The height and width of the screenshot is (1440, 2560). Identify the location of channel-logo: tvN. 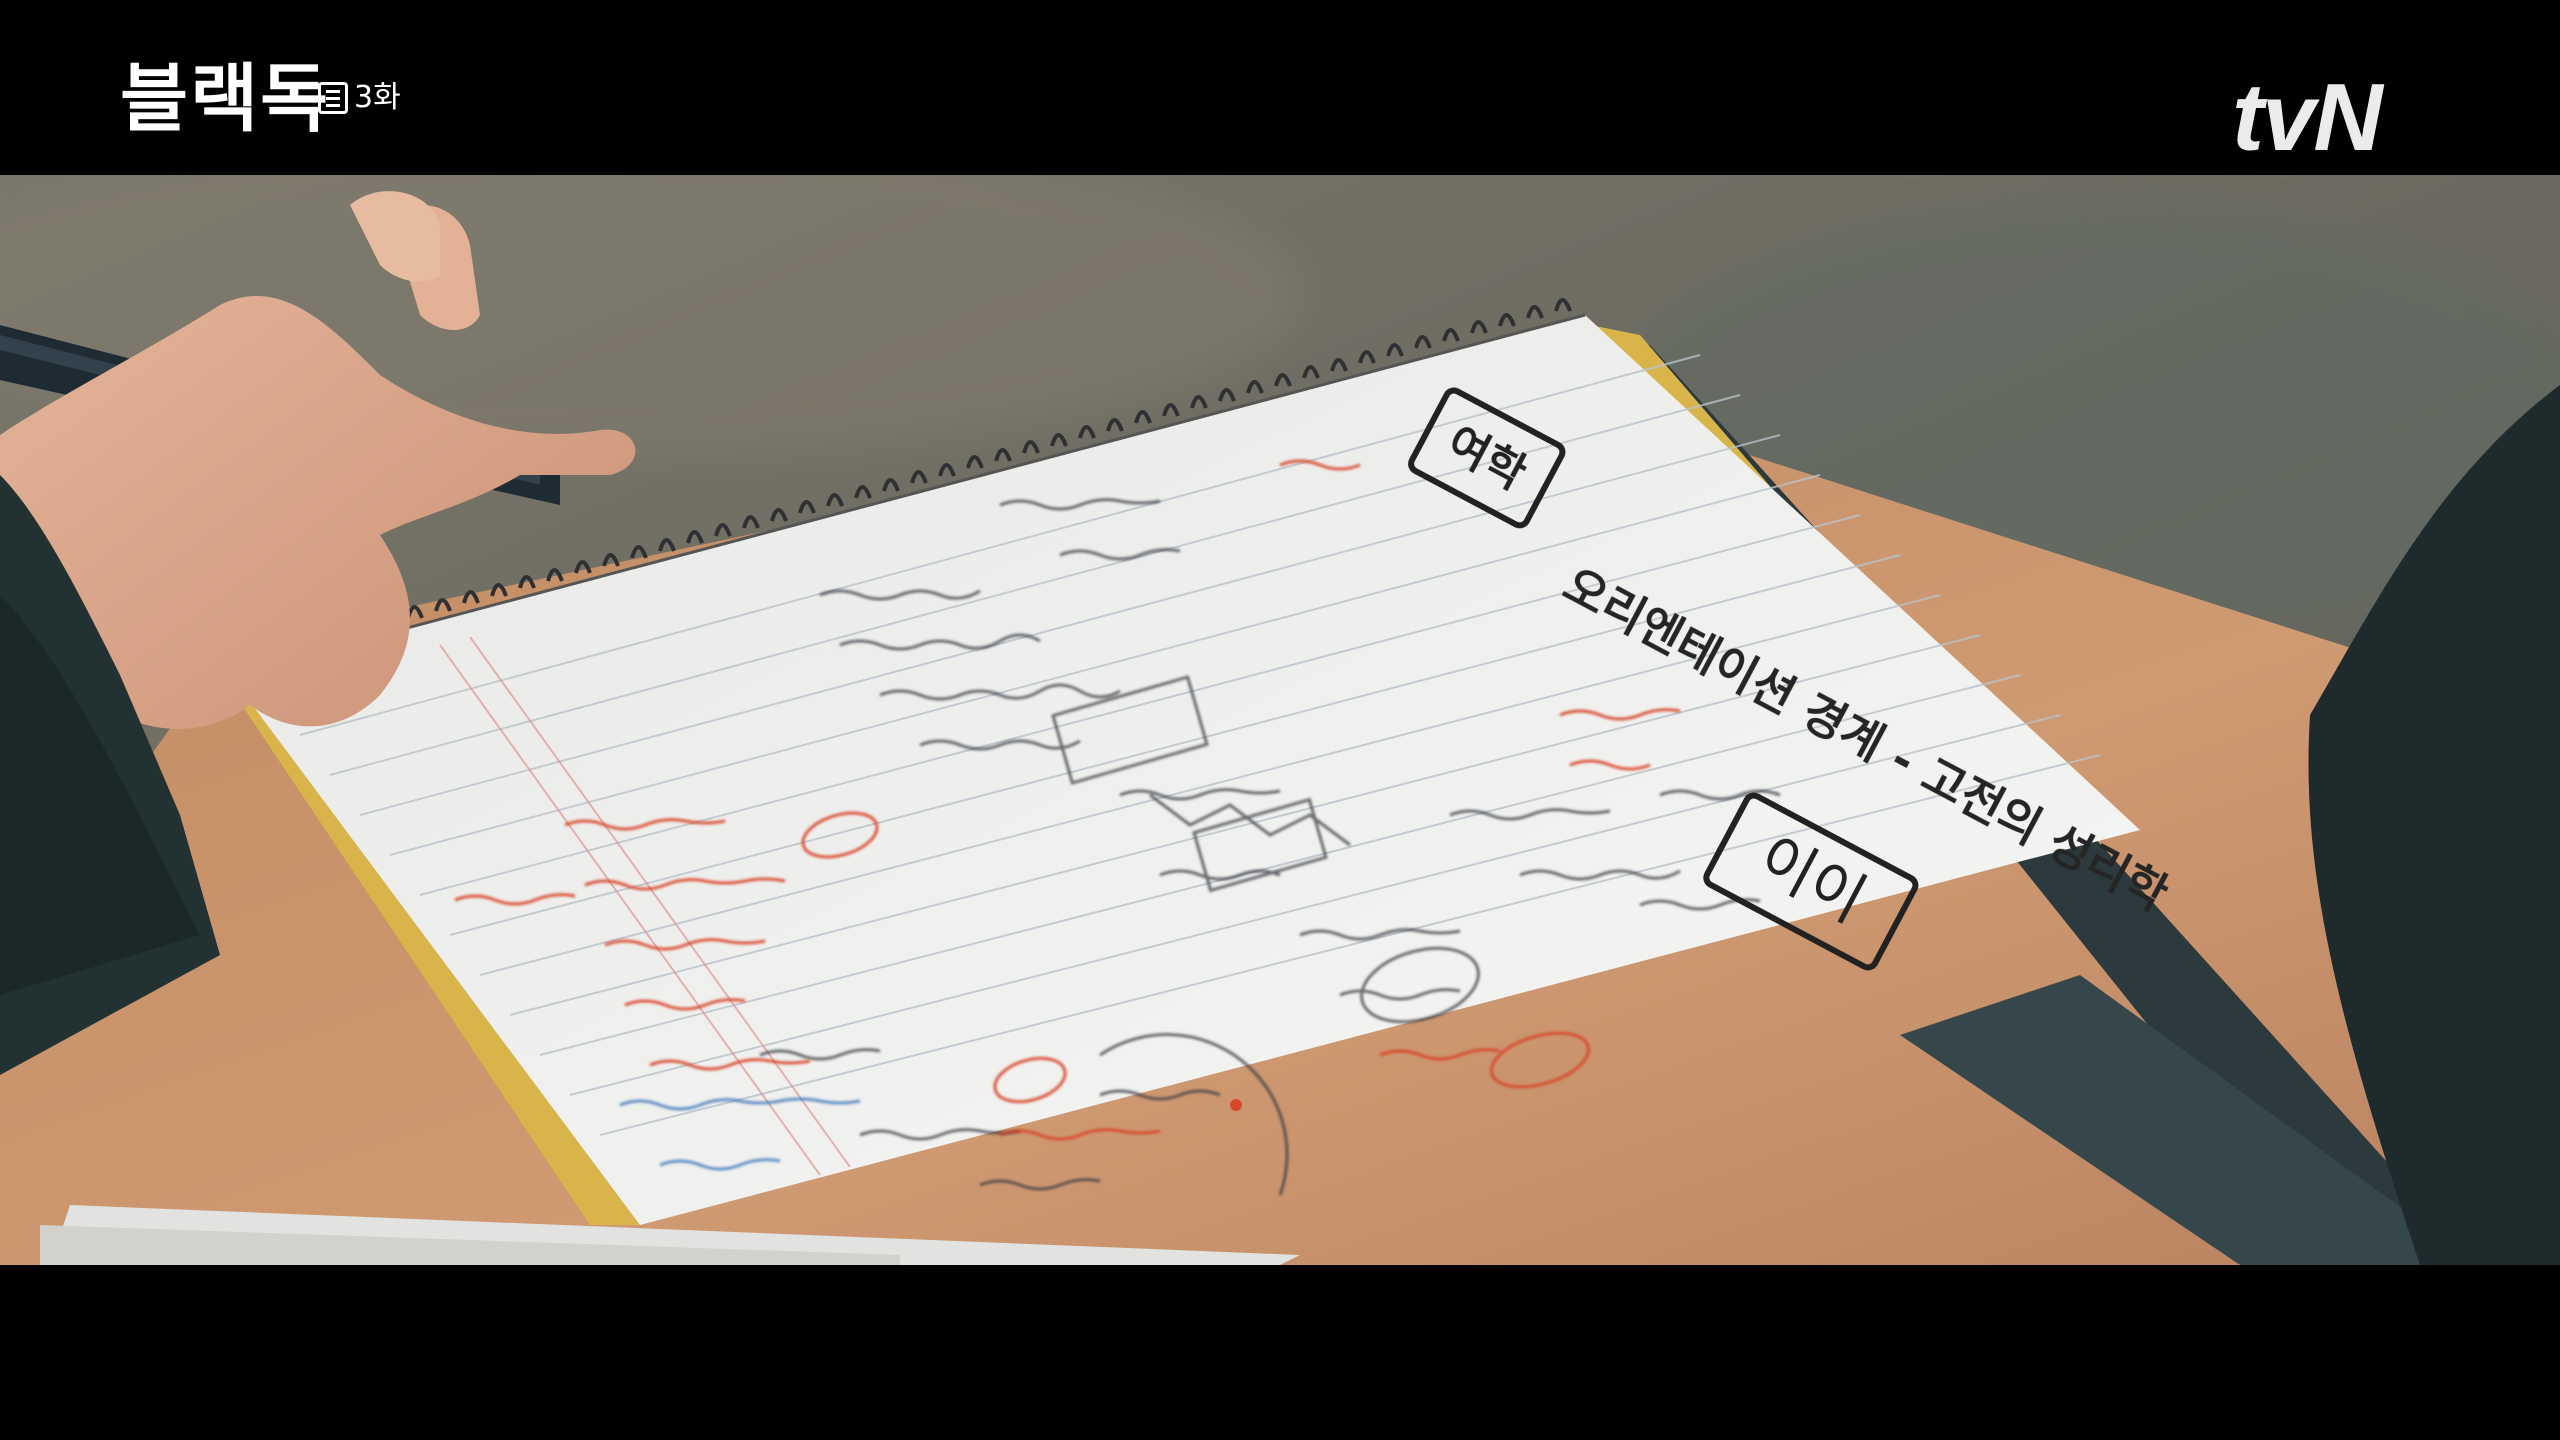
(2307, 117).